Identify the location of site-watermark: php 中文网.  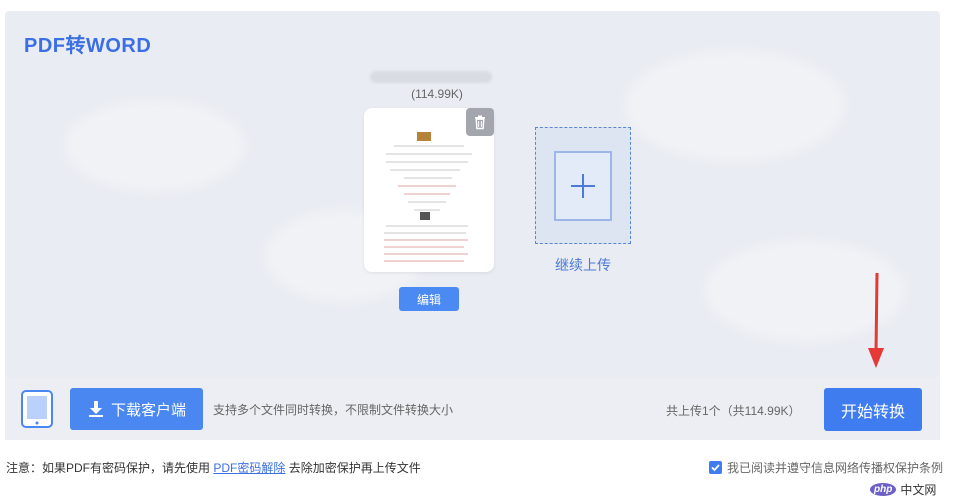
(903, 489).